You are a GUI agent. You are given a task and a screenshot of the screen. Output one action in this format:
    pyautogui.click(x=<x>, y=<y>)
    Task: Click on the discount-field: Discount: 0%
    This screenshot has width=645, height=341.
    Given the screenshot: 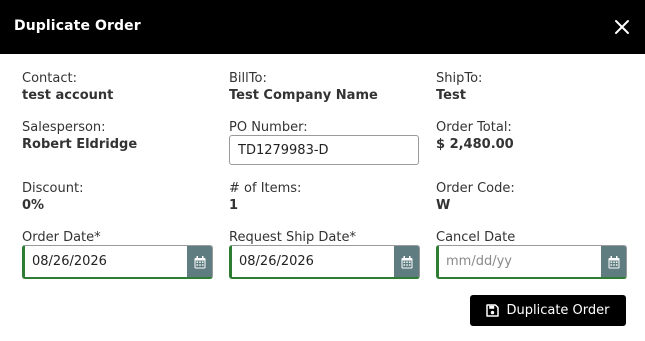 What is the action you would take?
    pyautogui.click(x=52, y=197)
    